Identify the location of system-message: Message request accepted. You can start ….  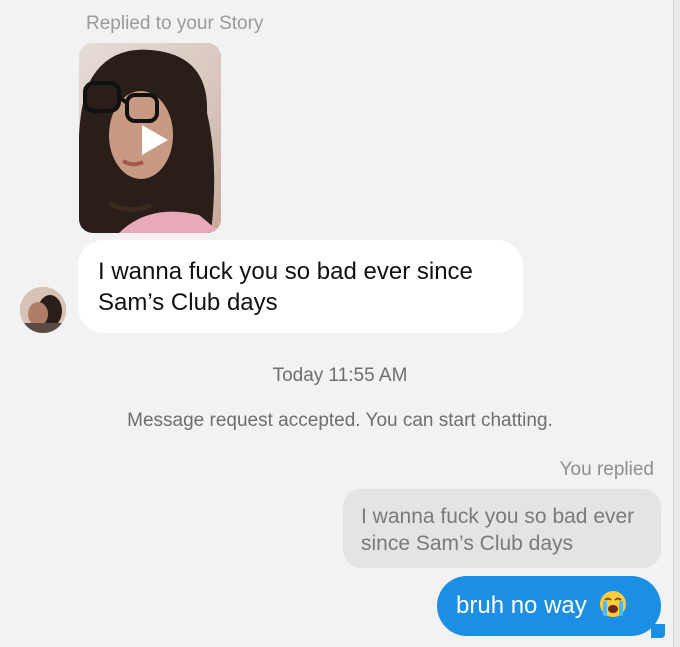
(340, 420).